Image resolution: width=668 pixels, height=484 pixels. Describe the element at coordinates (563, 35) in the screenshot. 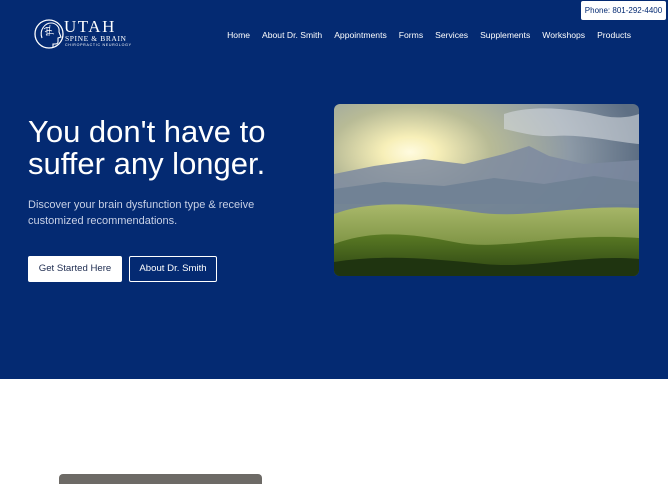

I see `nav-item-workshops: Workshops` at that location.